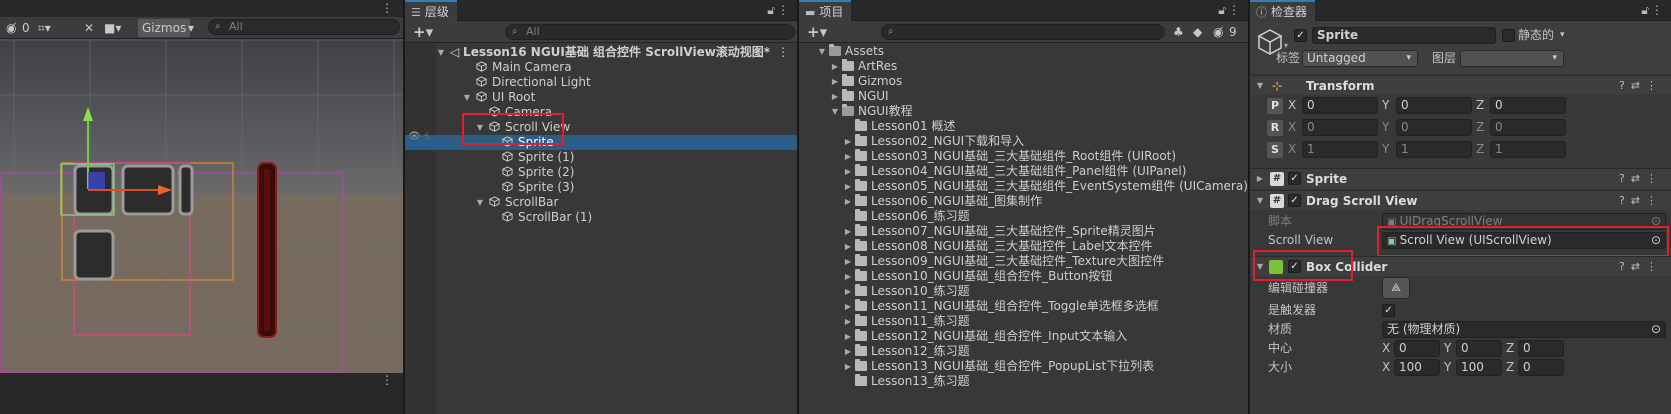 This screenshot has width=1671, height=414. I want to click on pick-toggle-icon: ☝︎, so click(426, 136).